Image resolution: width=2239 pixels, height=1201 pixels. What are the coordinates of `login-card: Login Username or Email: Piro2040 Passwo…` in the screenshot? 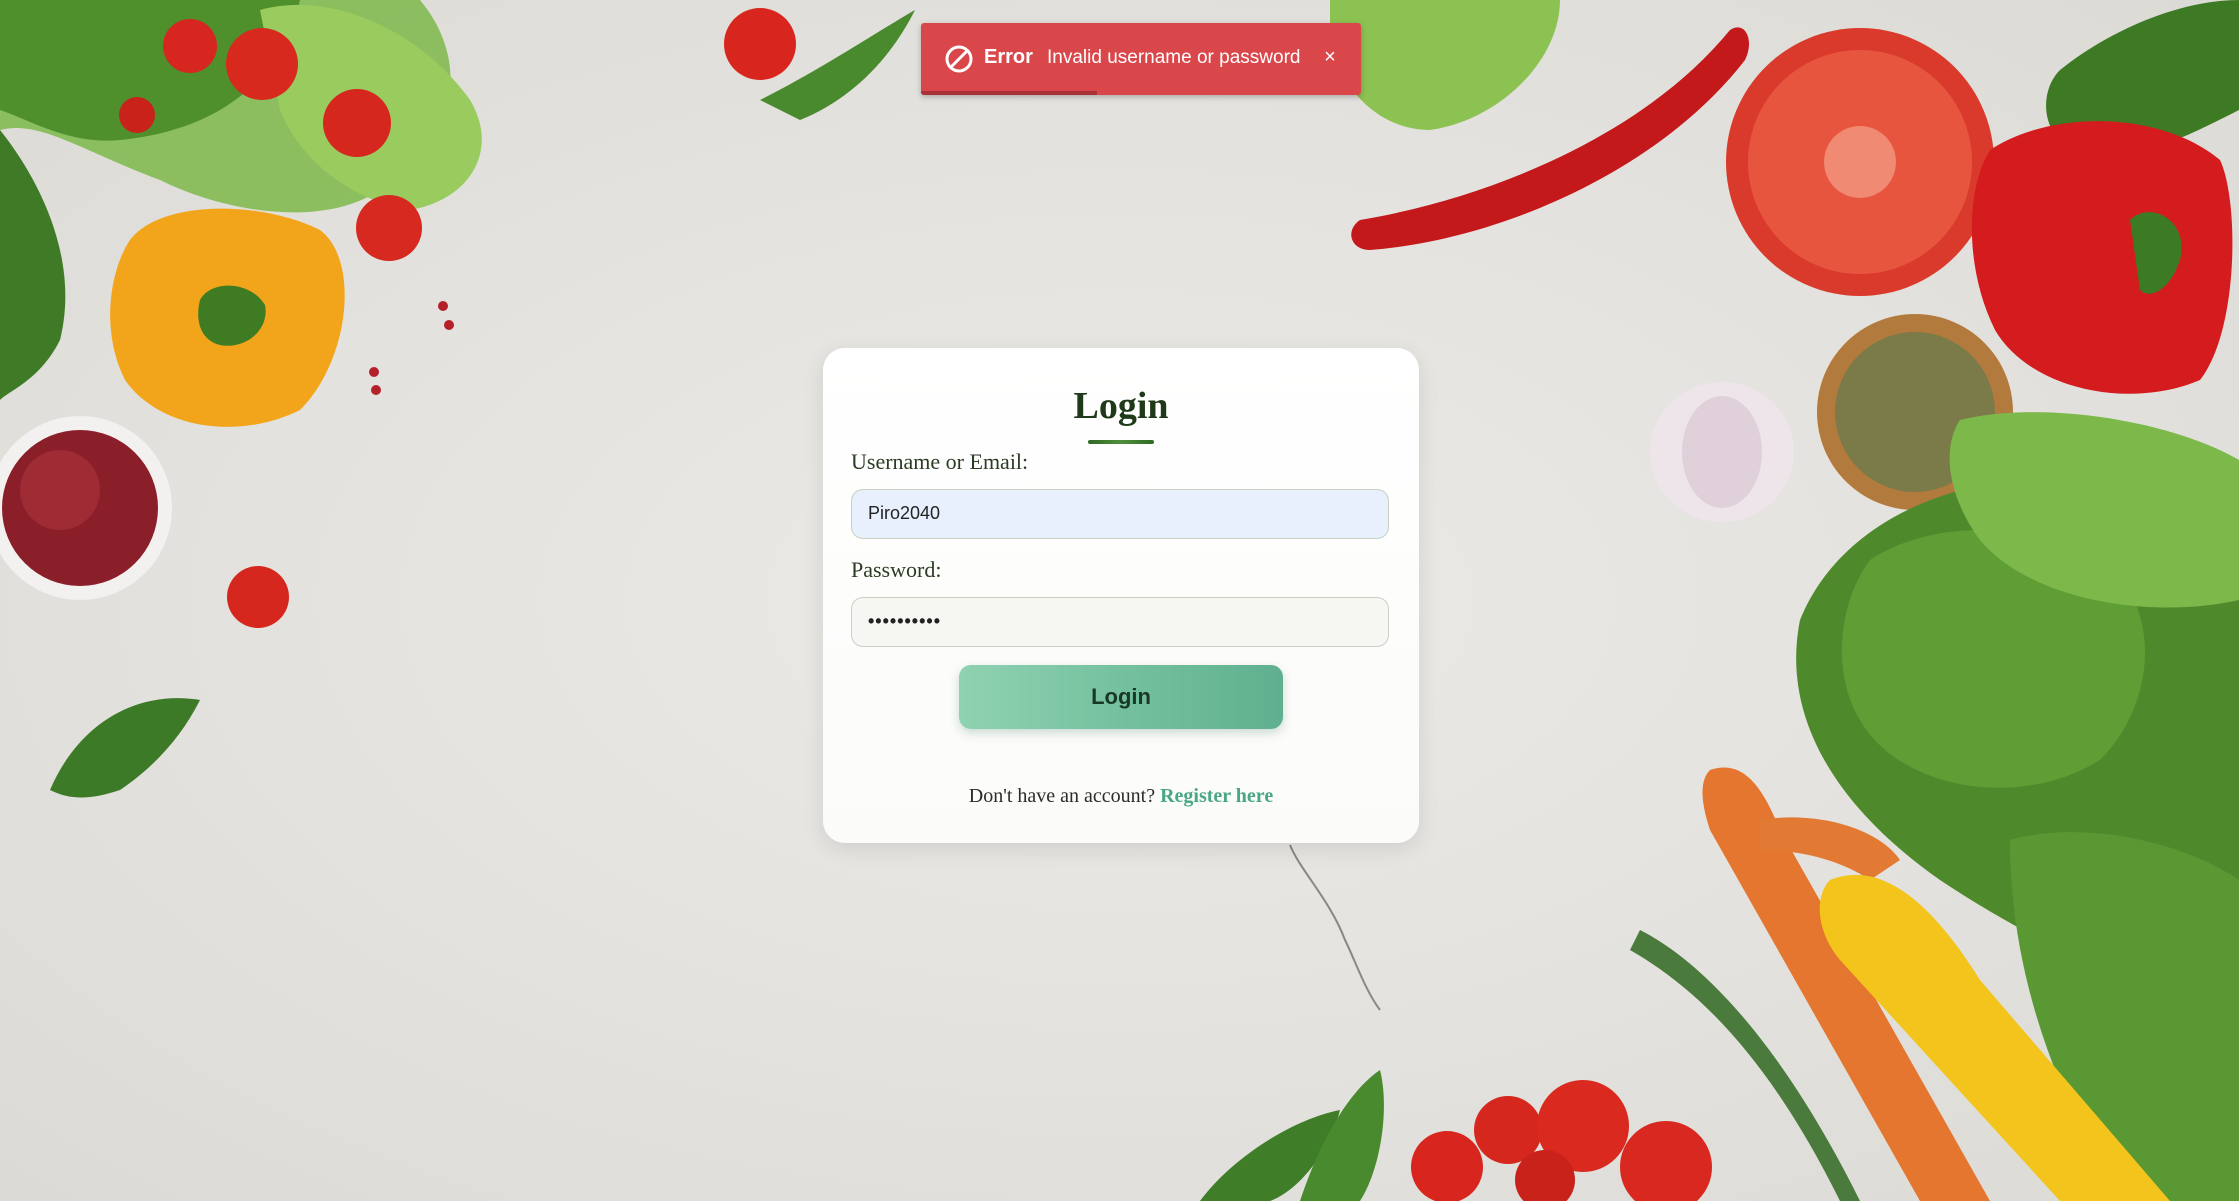 It's located at (1121, 595).